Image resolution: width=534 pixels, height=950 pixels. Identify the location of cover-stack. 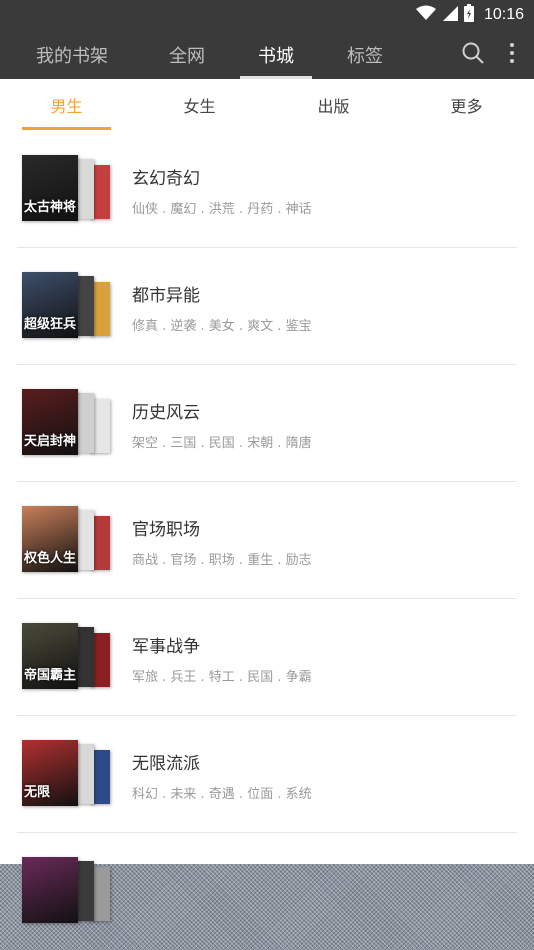
(68, 891).